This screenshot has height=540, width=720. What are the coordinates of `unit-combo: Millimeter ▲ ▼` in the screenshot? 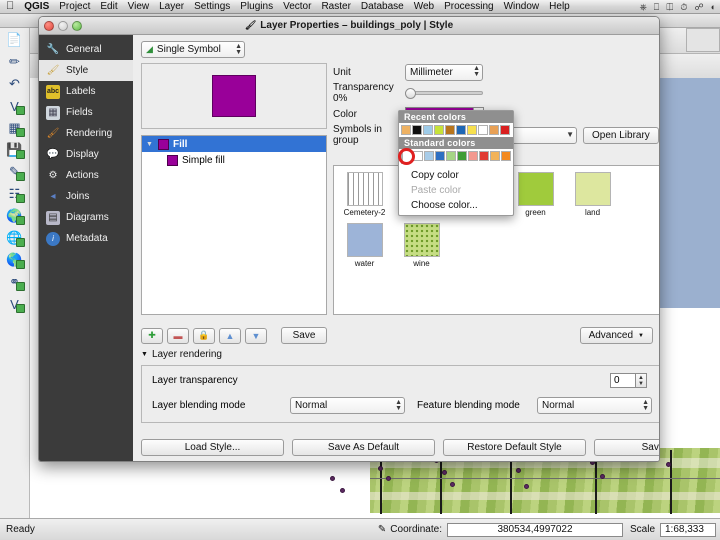 It's located at (444, 72).